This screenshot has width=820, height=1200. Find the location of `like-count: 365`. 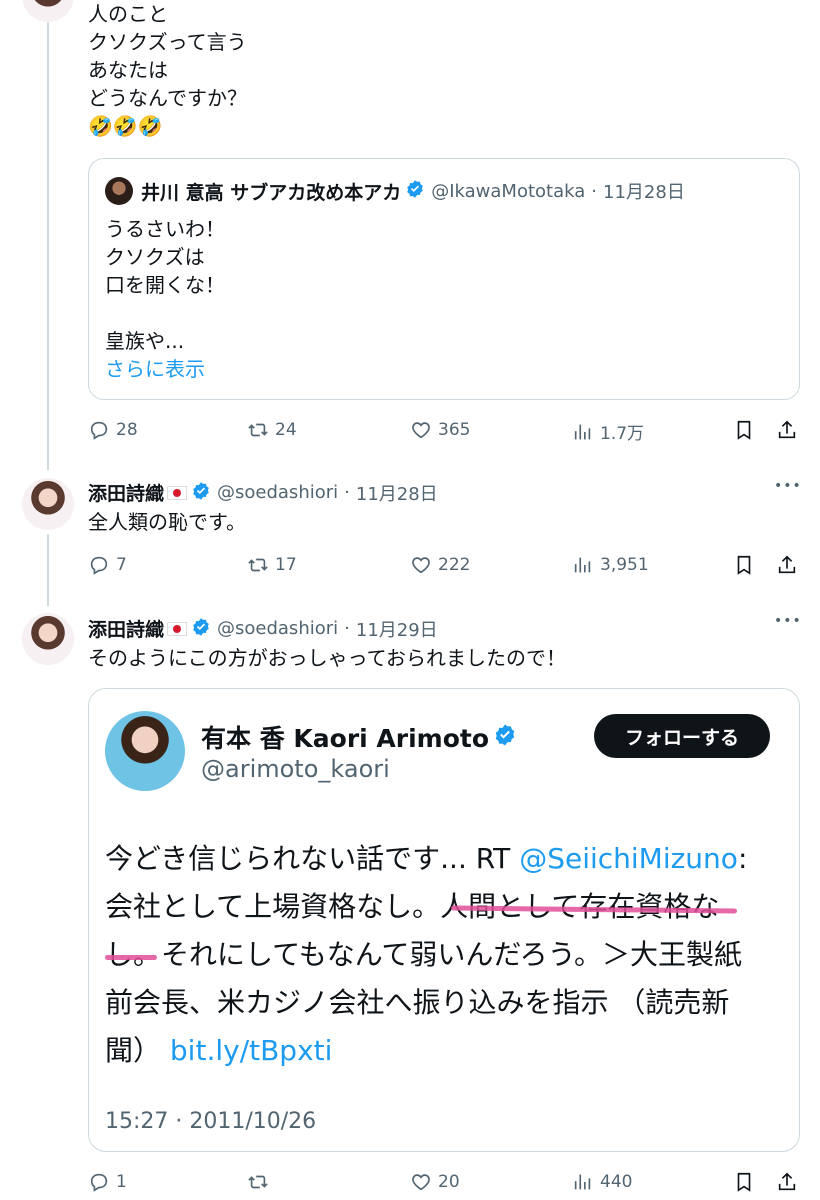

like-count: 365 is located at coordinates (454, 430).